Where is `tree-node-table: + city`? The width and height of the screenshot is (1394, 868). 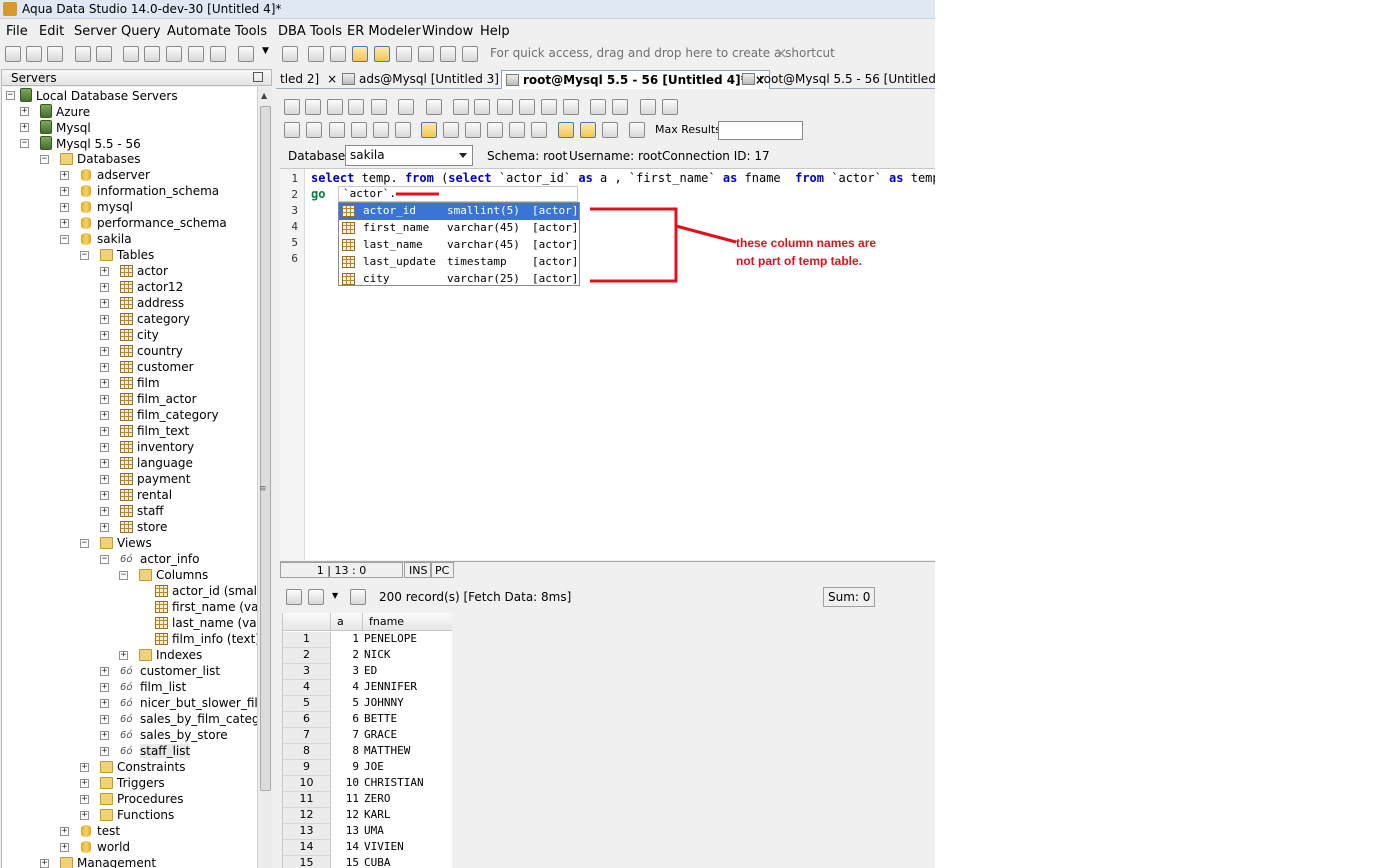 tree-node-table: + city is located at coordinates (129, 336).